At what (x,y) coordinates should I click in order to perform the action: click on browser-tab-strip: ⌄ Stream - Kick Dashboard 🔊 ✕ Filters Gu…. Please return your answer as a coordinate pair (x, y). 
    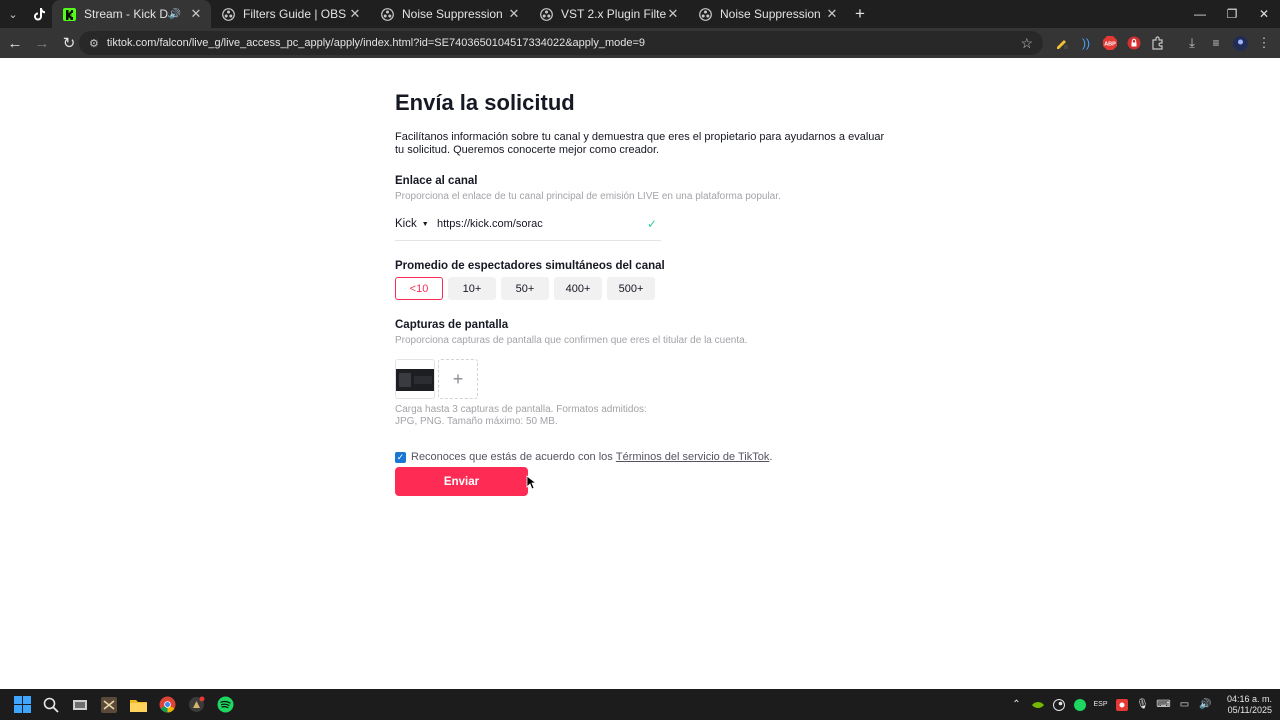
    Looking at the image, I should click on (640, 14).